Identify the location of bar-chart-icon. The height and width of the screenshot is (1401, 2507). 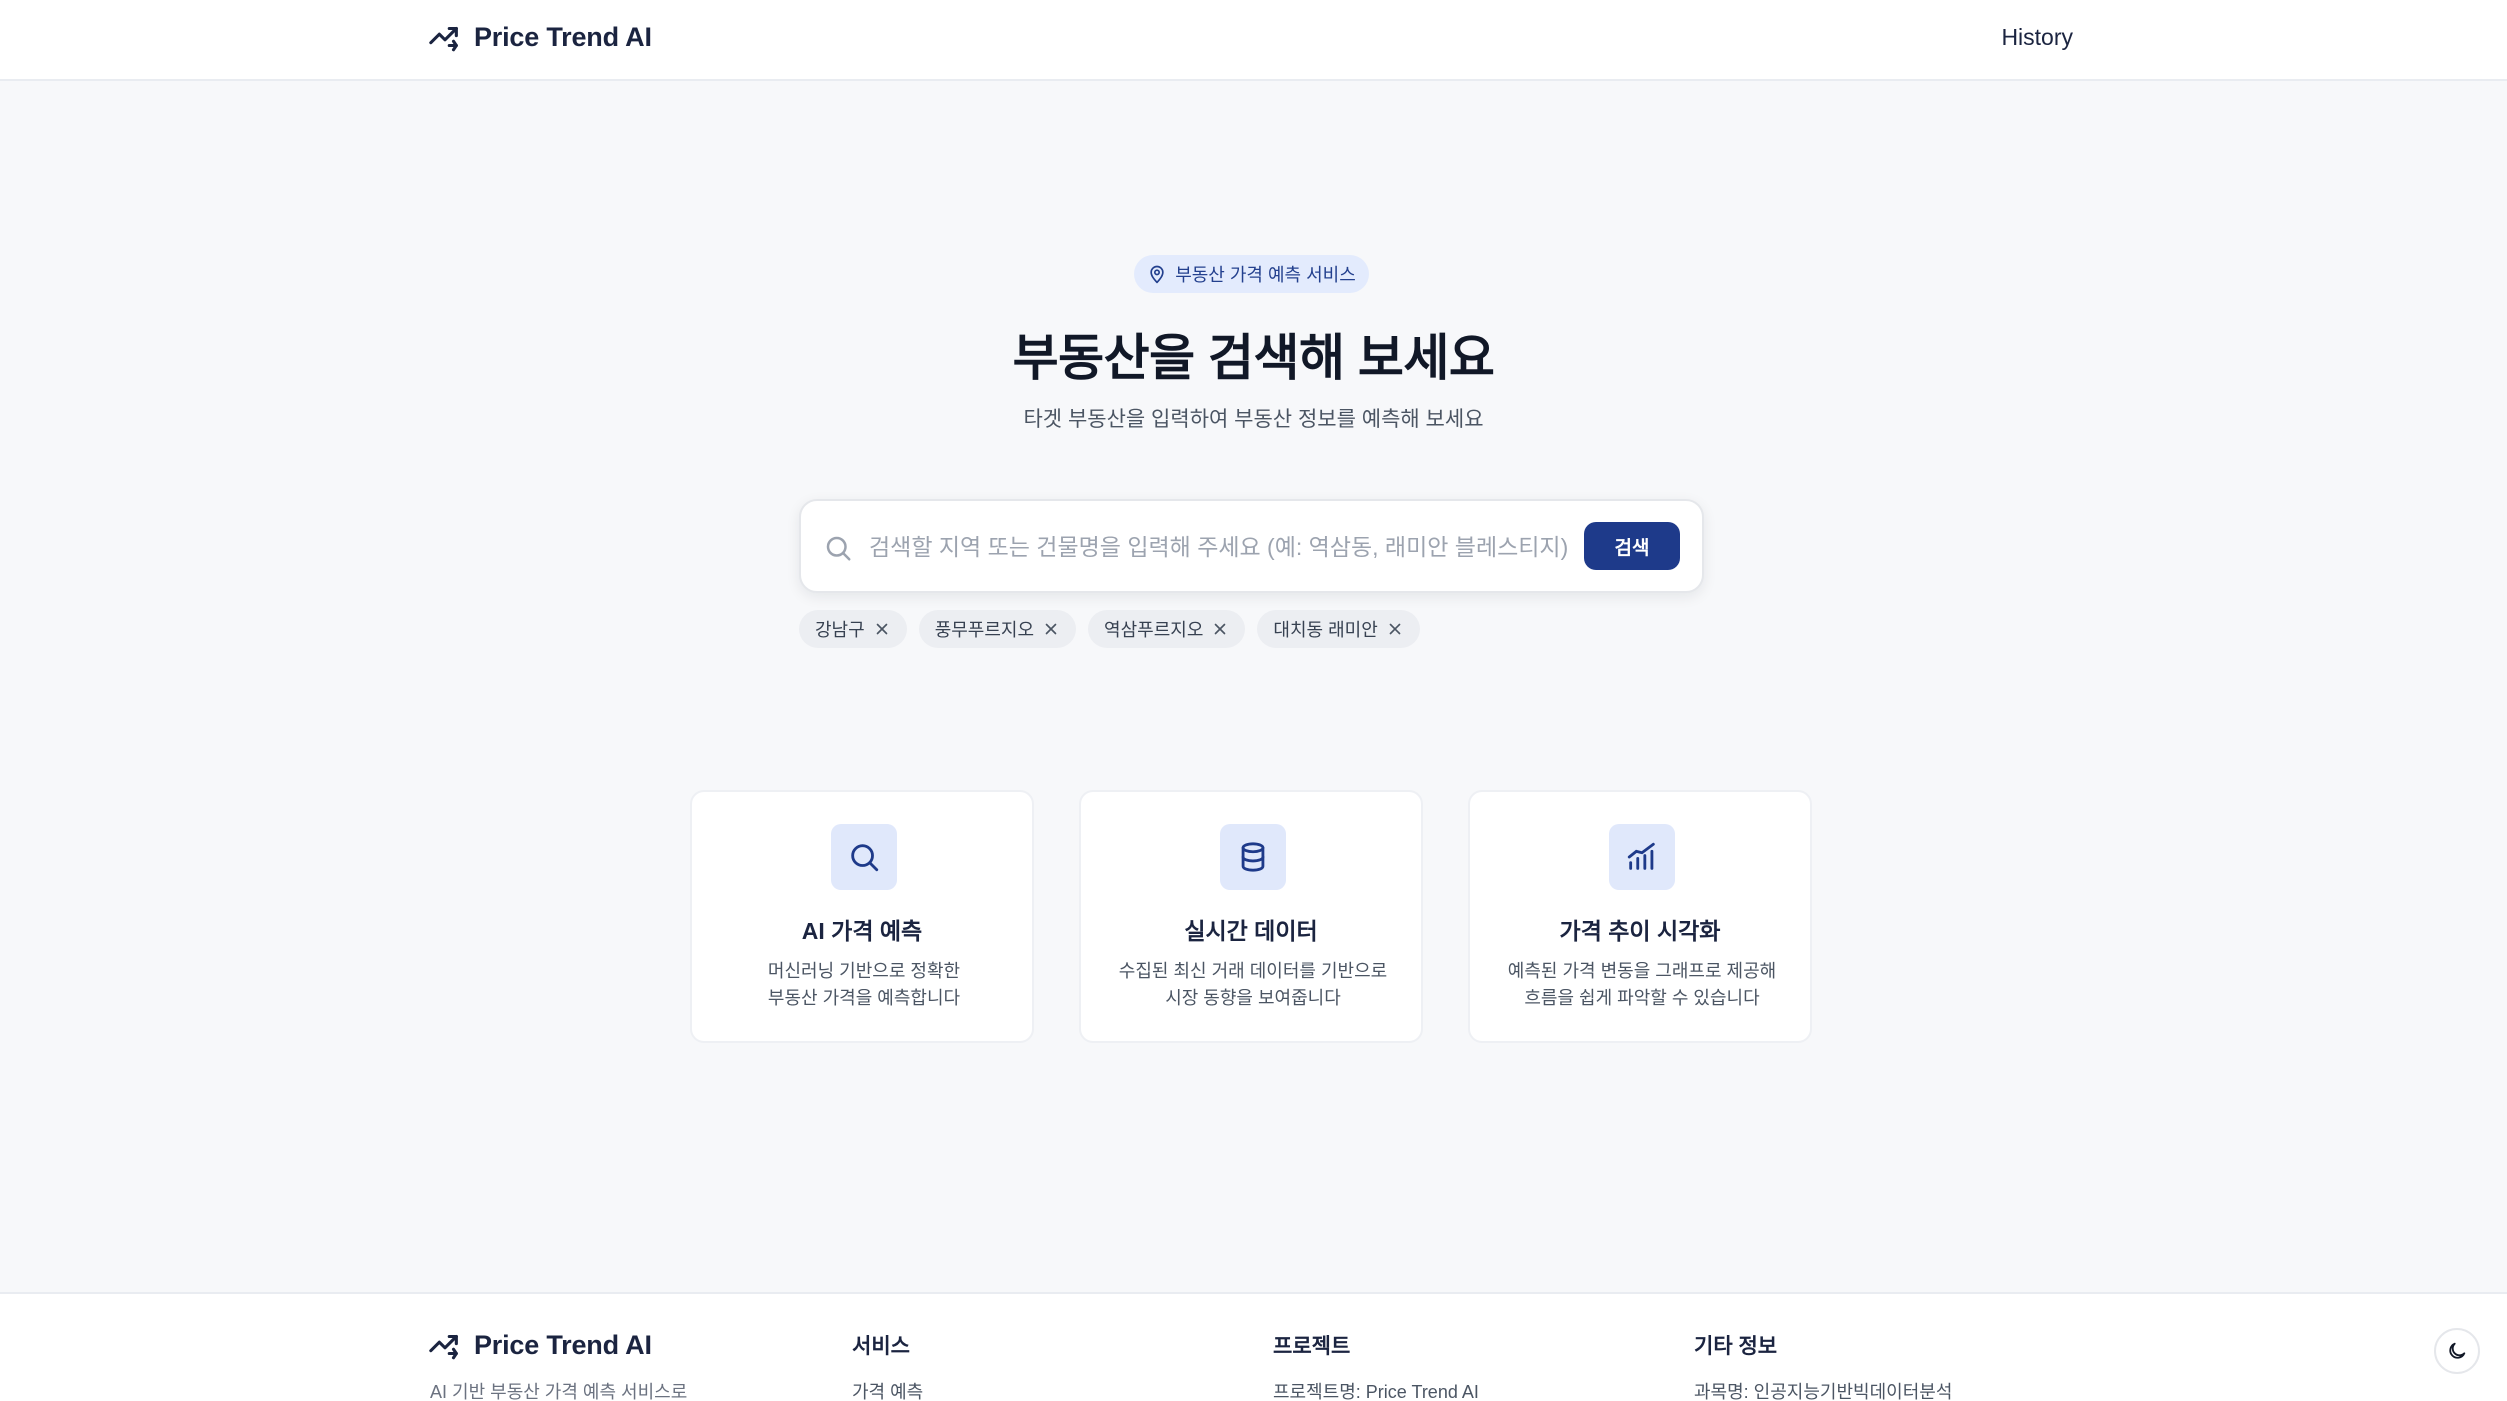
(1641, 856).